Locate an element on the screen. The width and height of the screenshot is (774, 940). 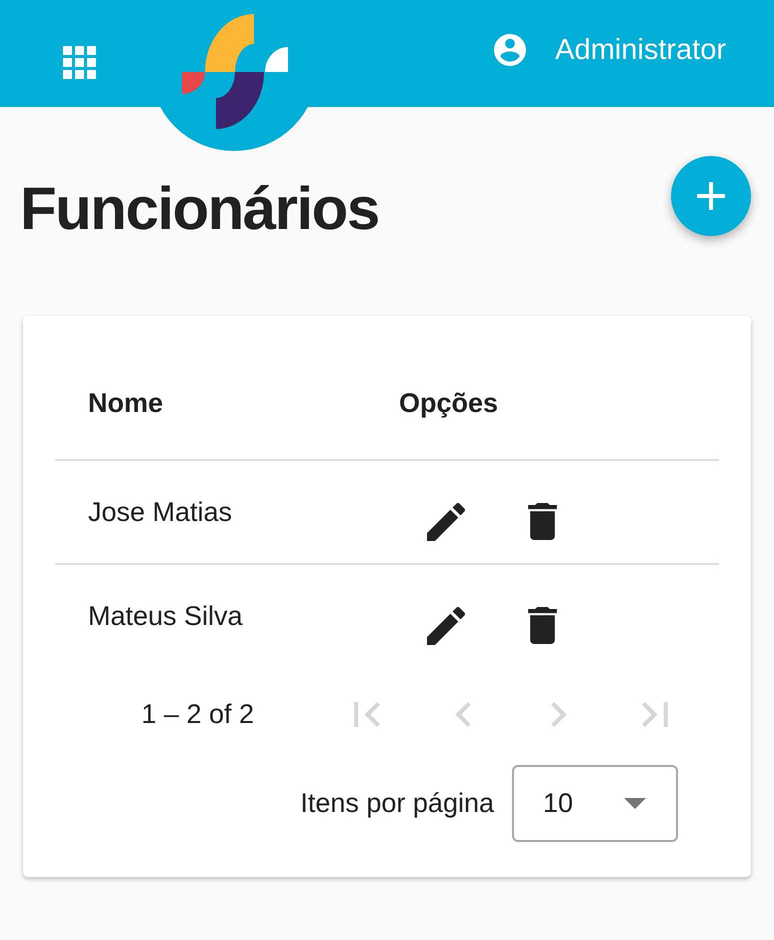
account-icon is located at coordinates (510, 50).